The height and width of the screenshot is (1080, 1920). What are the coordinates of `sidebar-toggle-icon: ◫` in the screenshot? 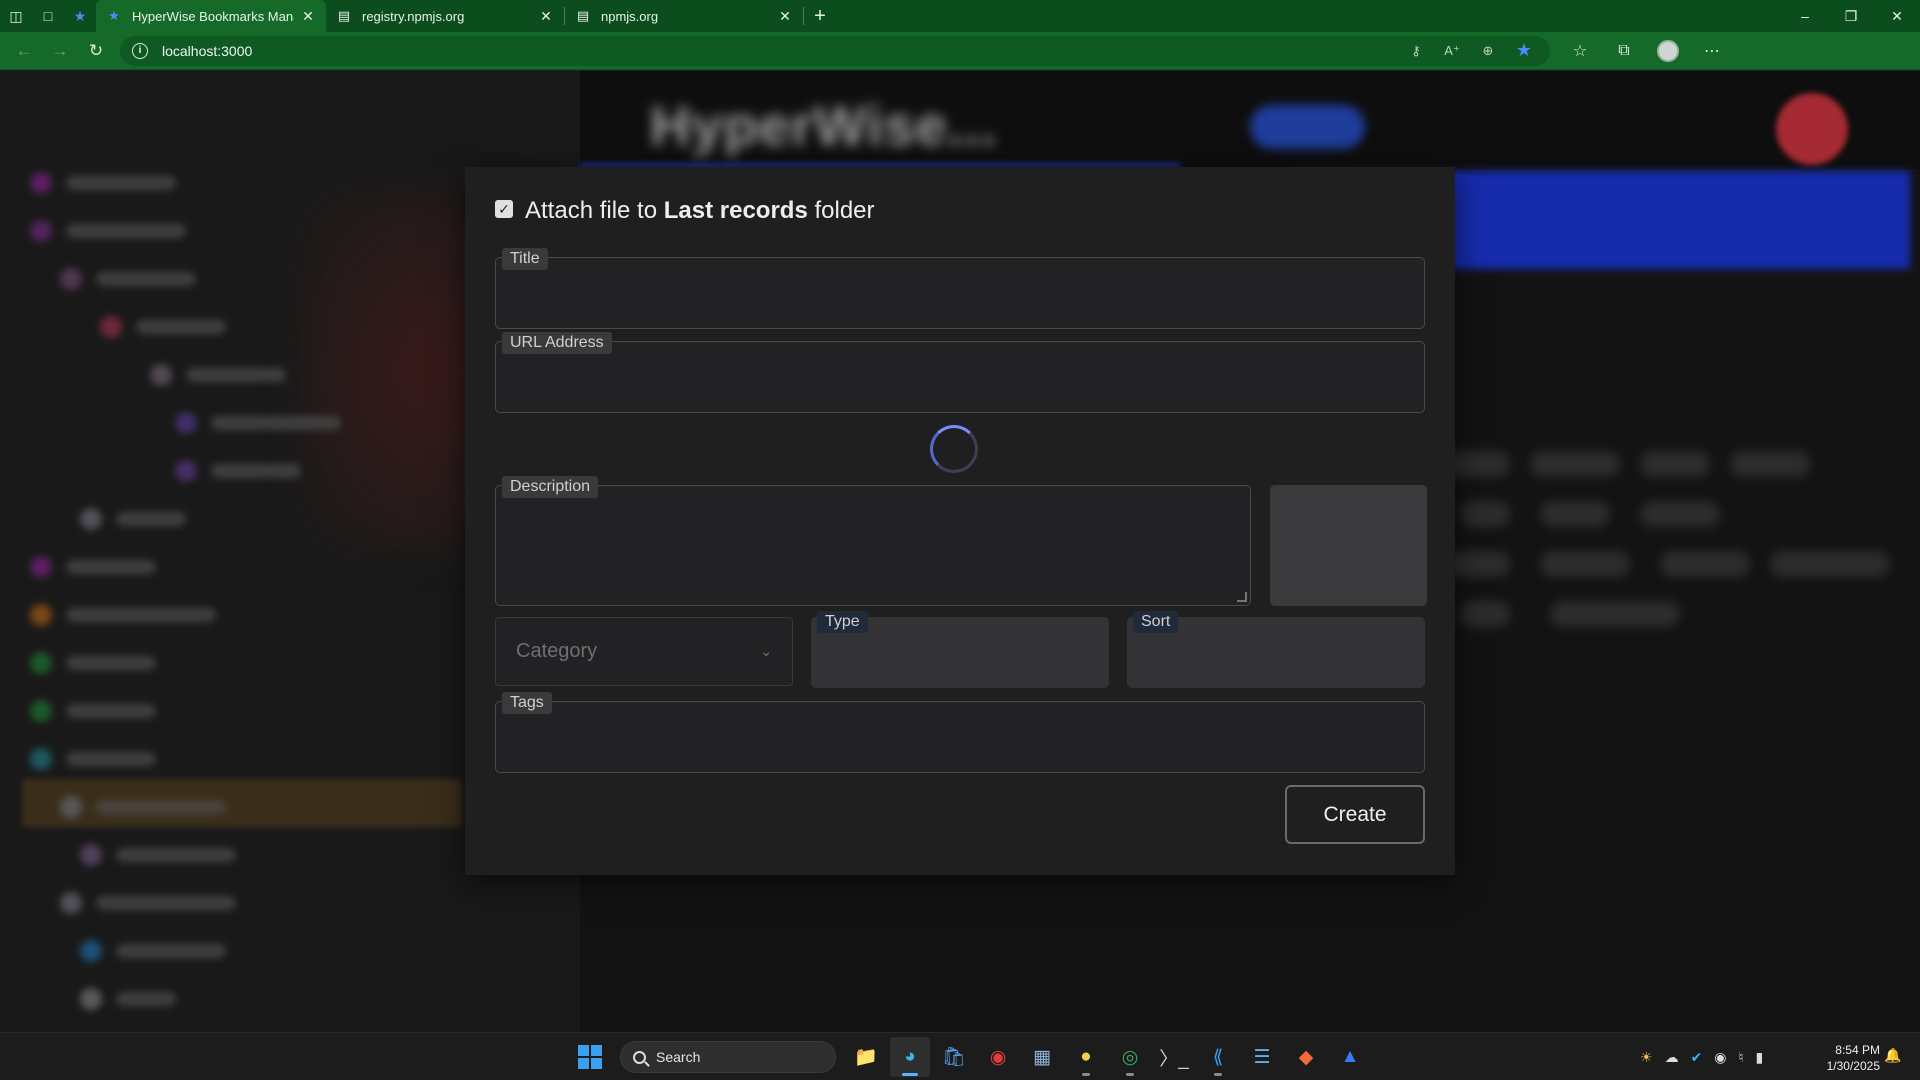 It's located at (16, 16).